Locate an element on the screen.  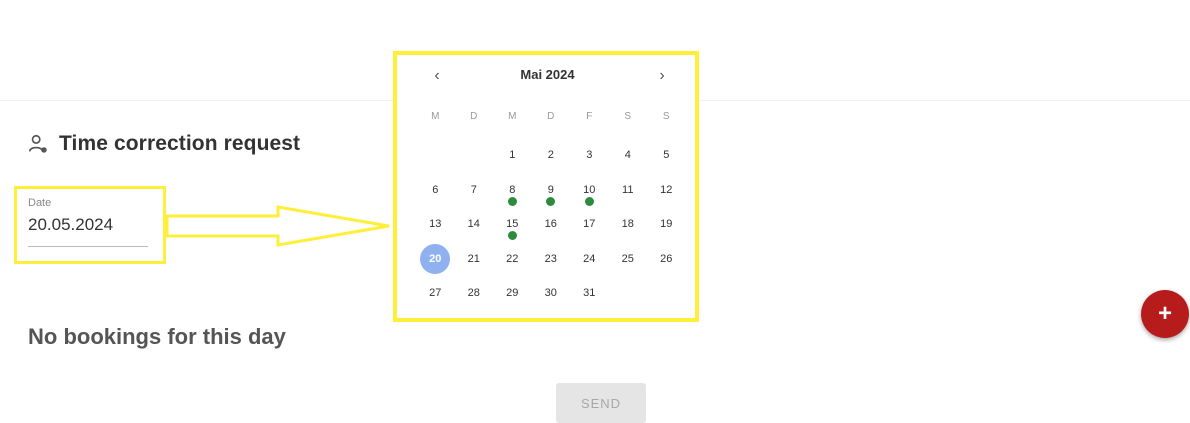
calendar-day: 4 is located at coordinates (628, 155).